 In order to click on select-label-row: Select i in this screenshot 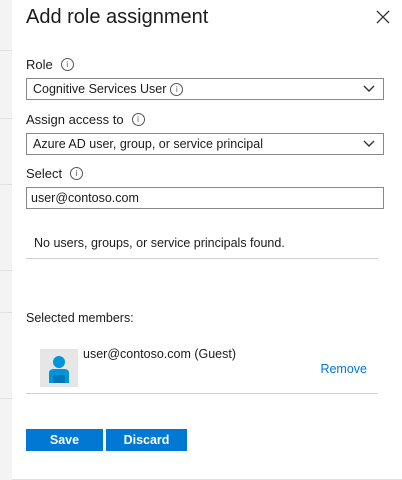, I will do `click(55, 173)`.